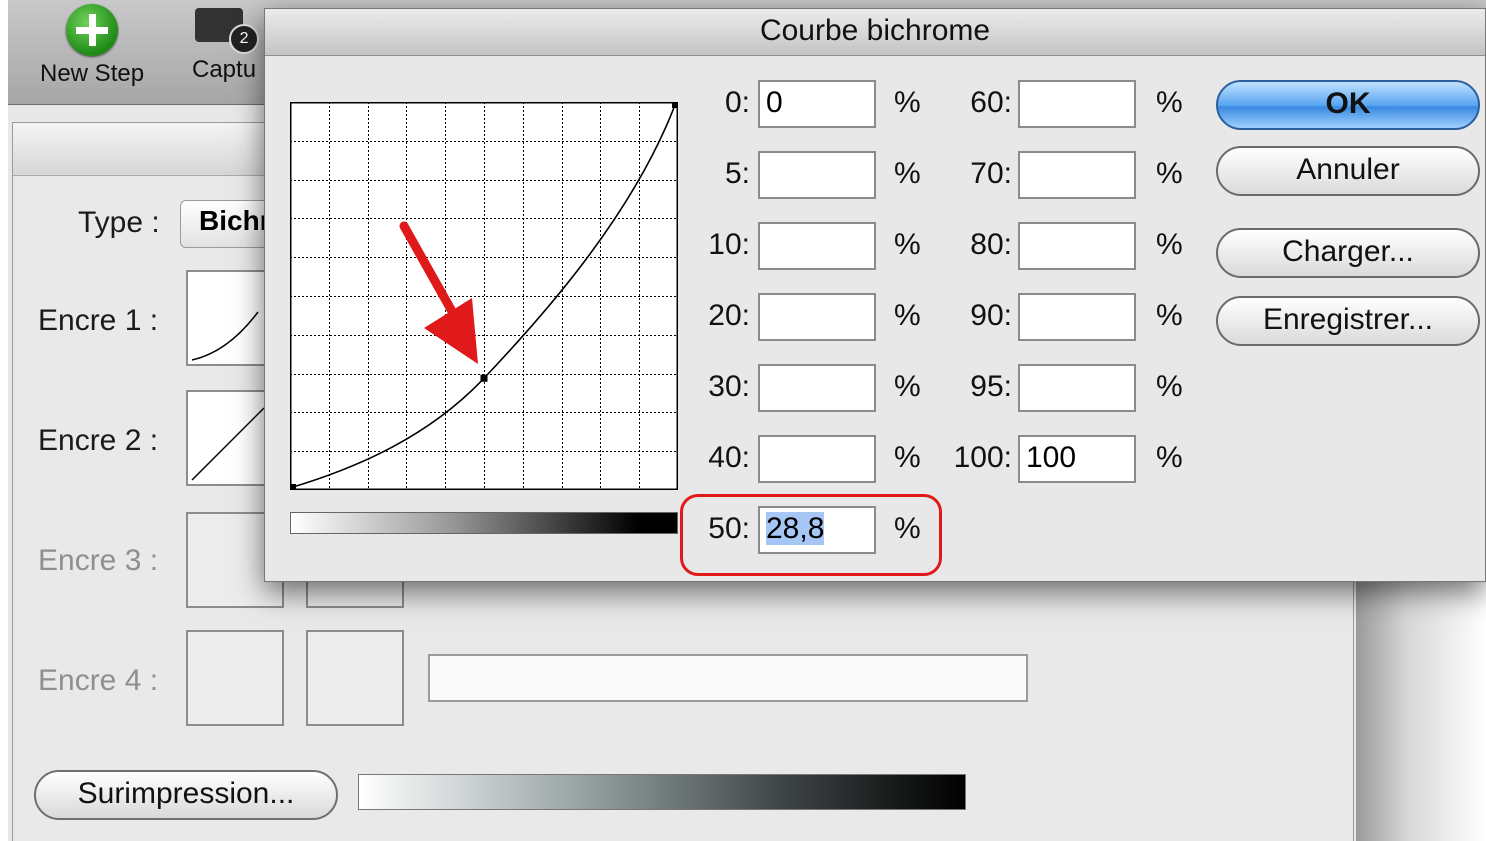 The height and width of the screenshot is (841, 1486). Describe the element at coordinates (484, 378) in the screenshot. I see `curve-midpoint` at that location.